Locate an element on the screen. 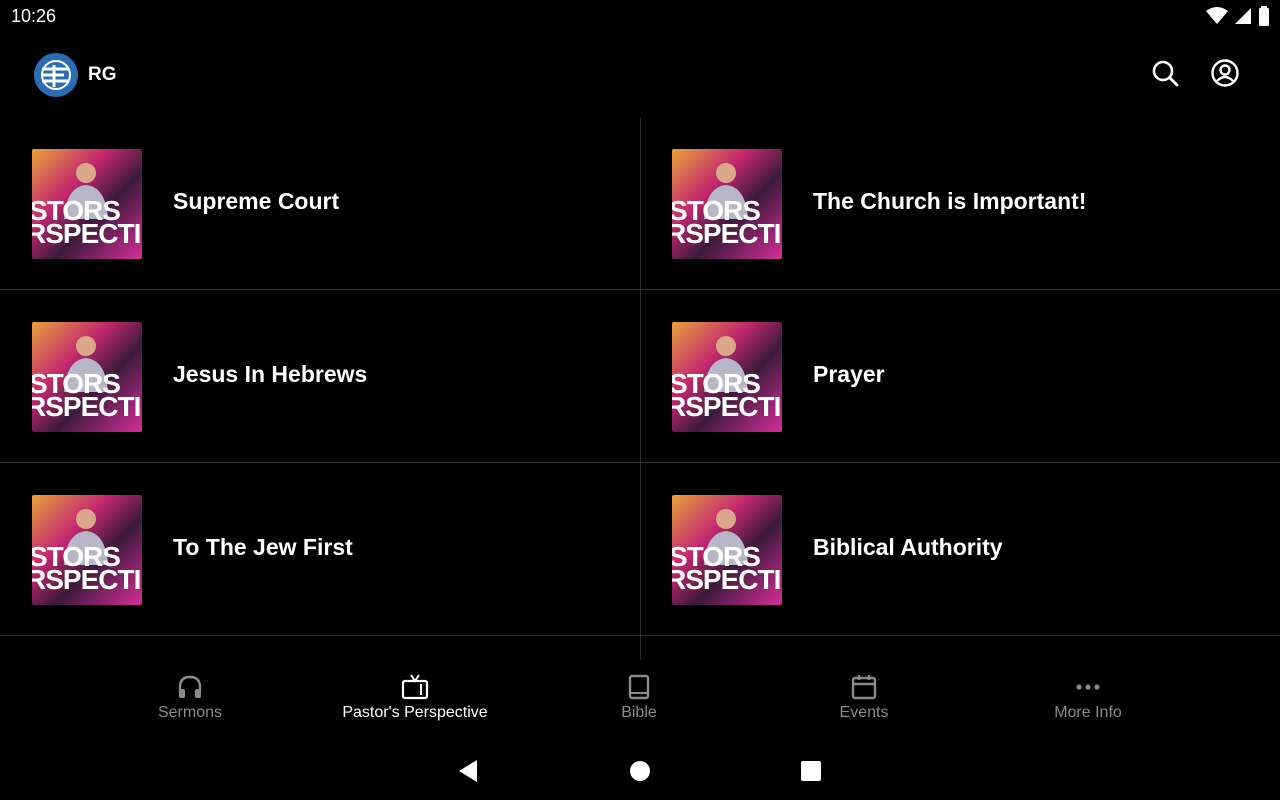 Image resolution: width=1280 pixels, height=800 pixels. system-navigation-bar is located at coordinates (640, 771).